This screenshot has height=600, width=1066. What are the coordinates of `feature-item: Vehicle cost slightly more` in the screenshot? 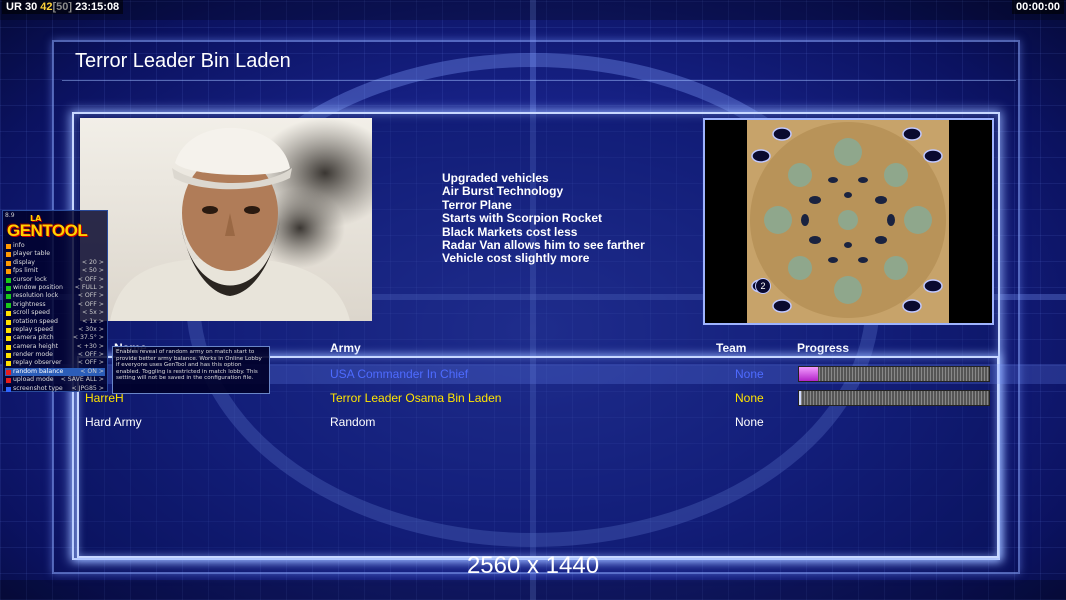 It's located at (516, 258).